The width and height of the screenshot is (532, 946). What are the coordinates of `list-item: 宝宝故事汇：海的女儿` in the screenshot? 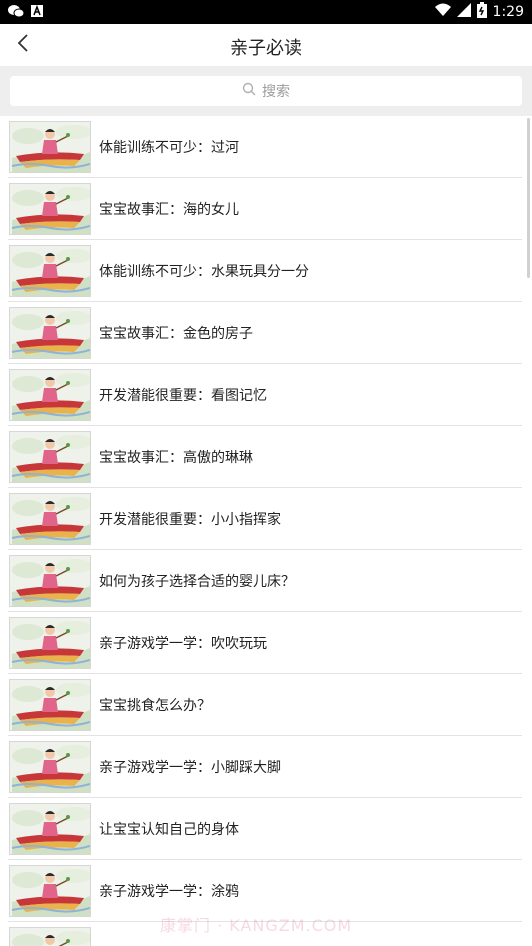 It's located at (265, 209).